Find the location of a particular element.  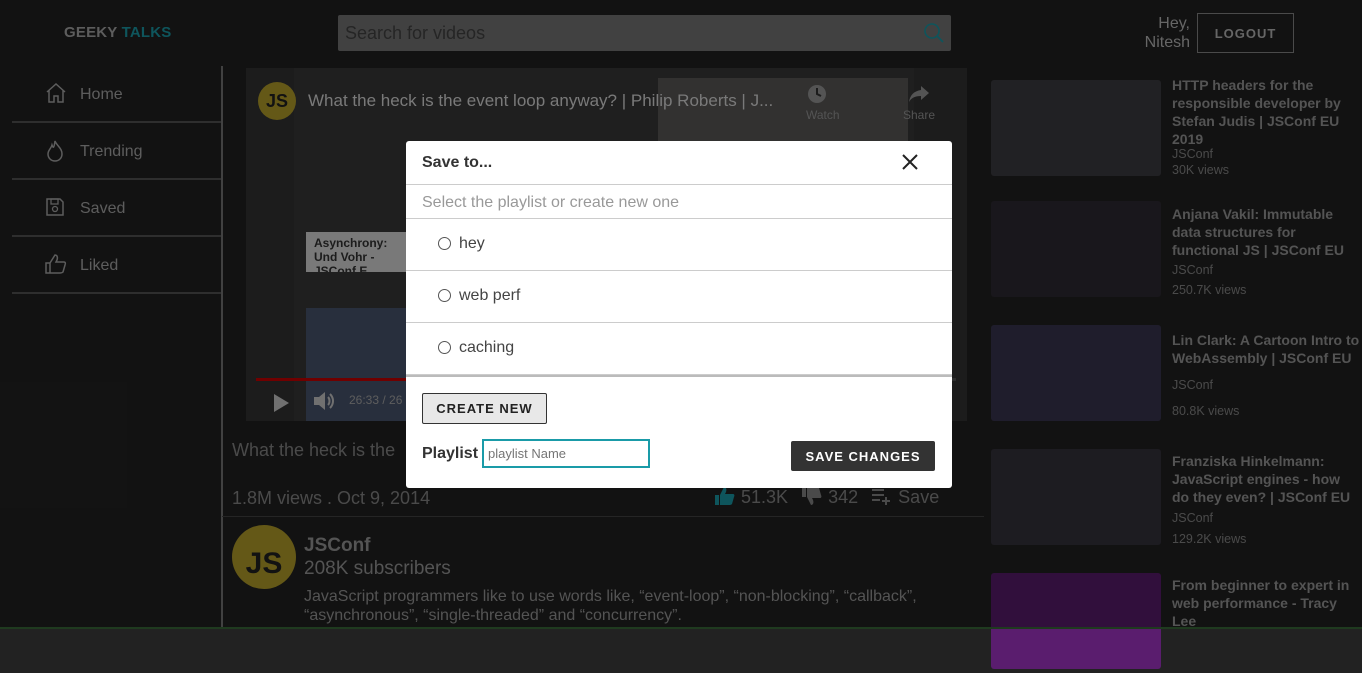

playlist-option: web perf is located at coordinates (679, 297).